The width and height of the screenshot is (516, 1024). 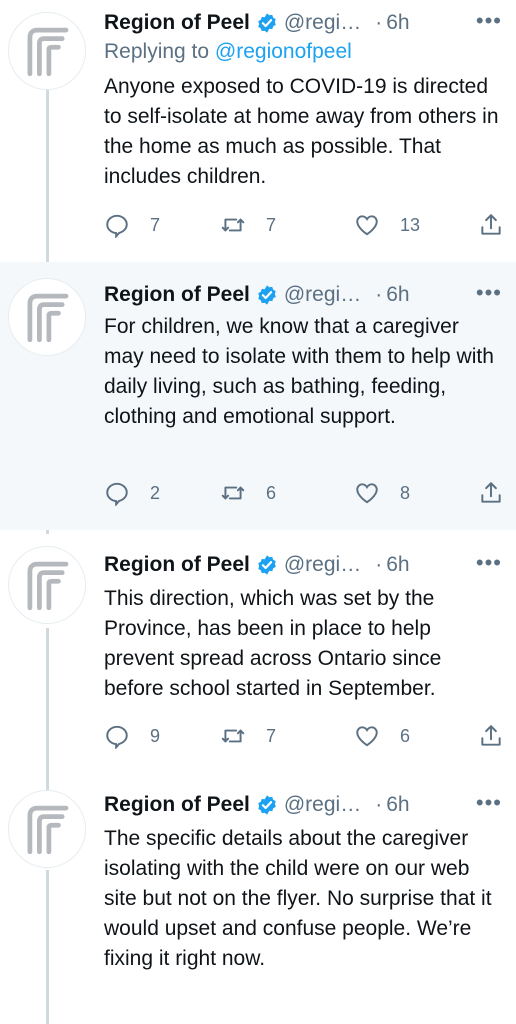 I want to click on reply-button: 9, so click(x=132, y=736).